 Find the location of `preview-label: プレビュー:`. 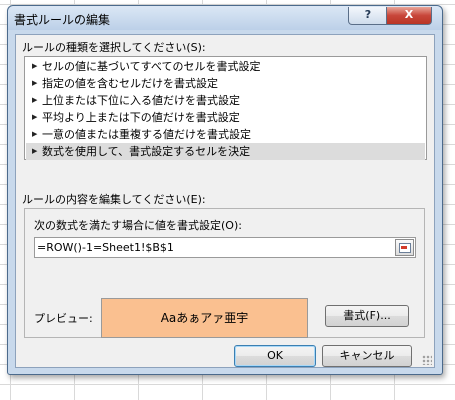

preview-label: プレビュー: is located at coordinates (63, 318).